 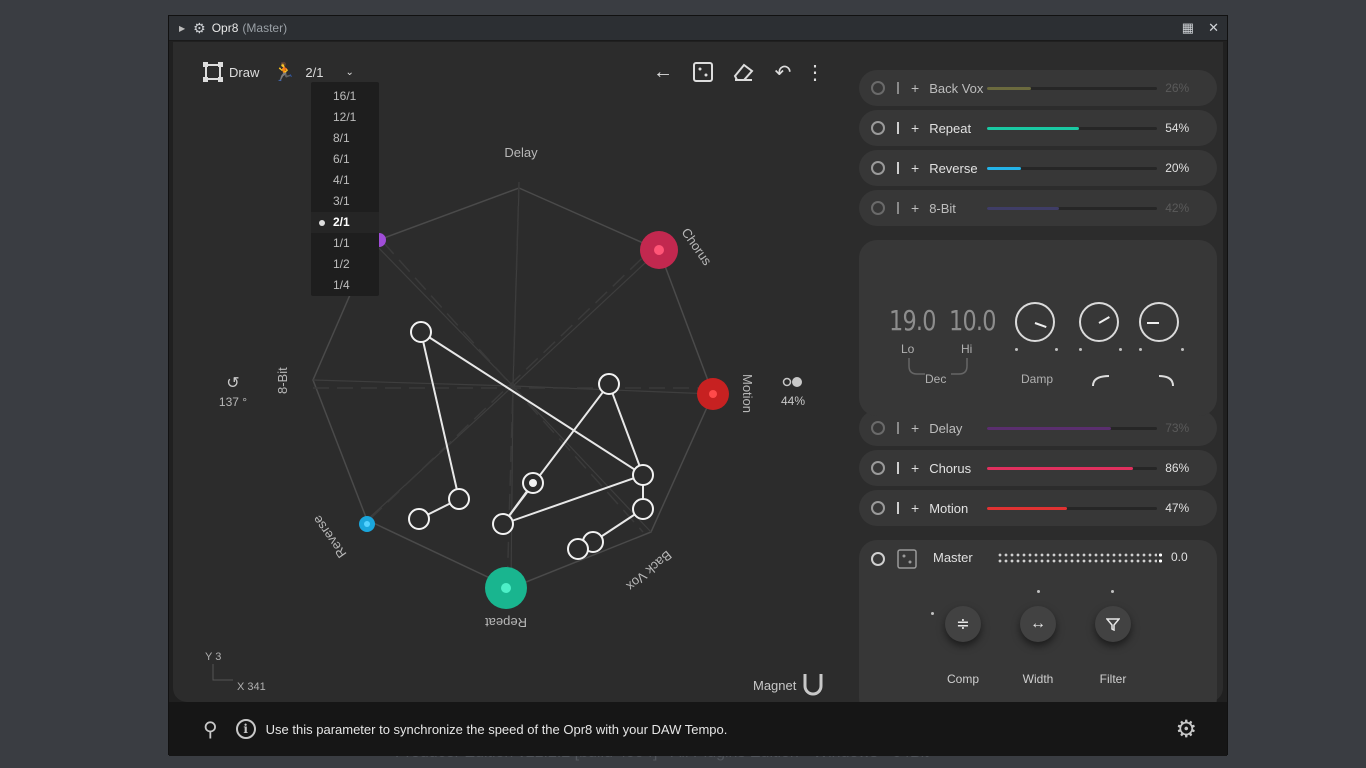 I want to click on effect-label: Back Vox, so click(x=956, y=88).